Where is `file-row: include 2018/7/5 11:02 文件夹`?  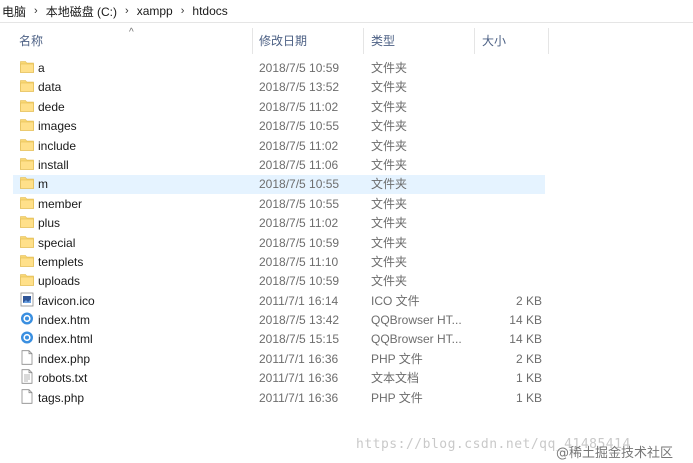 file-row: include 2018/7/5 11:02 文件夹 is located at coordinates (346, 146).